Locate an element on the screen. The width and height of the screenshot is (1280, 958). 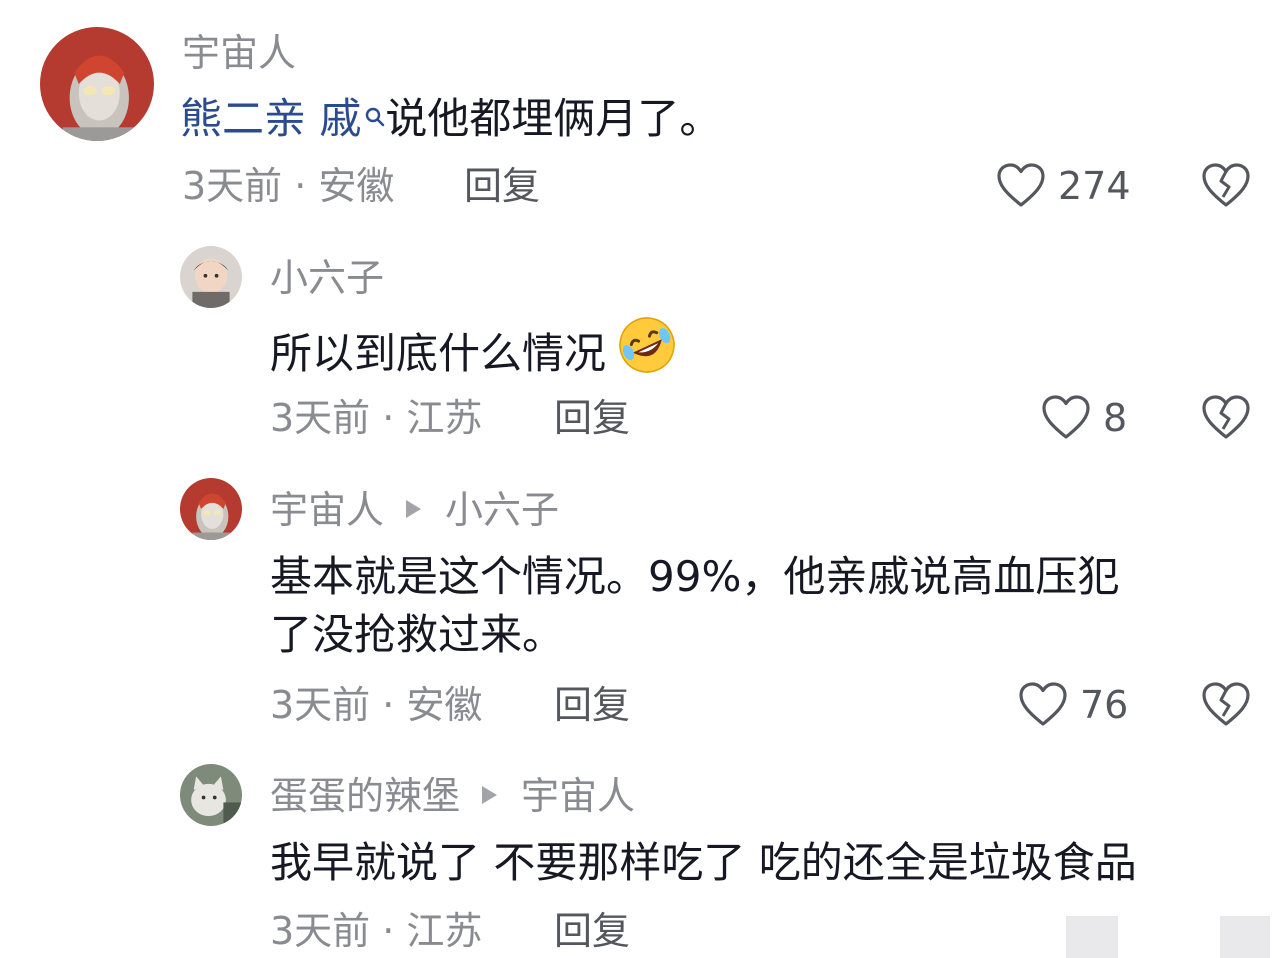
comment-text-line: 了没抢救过来。 is located at coordinates (417, 634).